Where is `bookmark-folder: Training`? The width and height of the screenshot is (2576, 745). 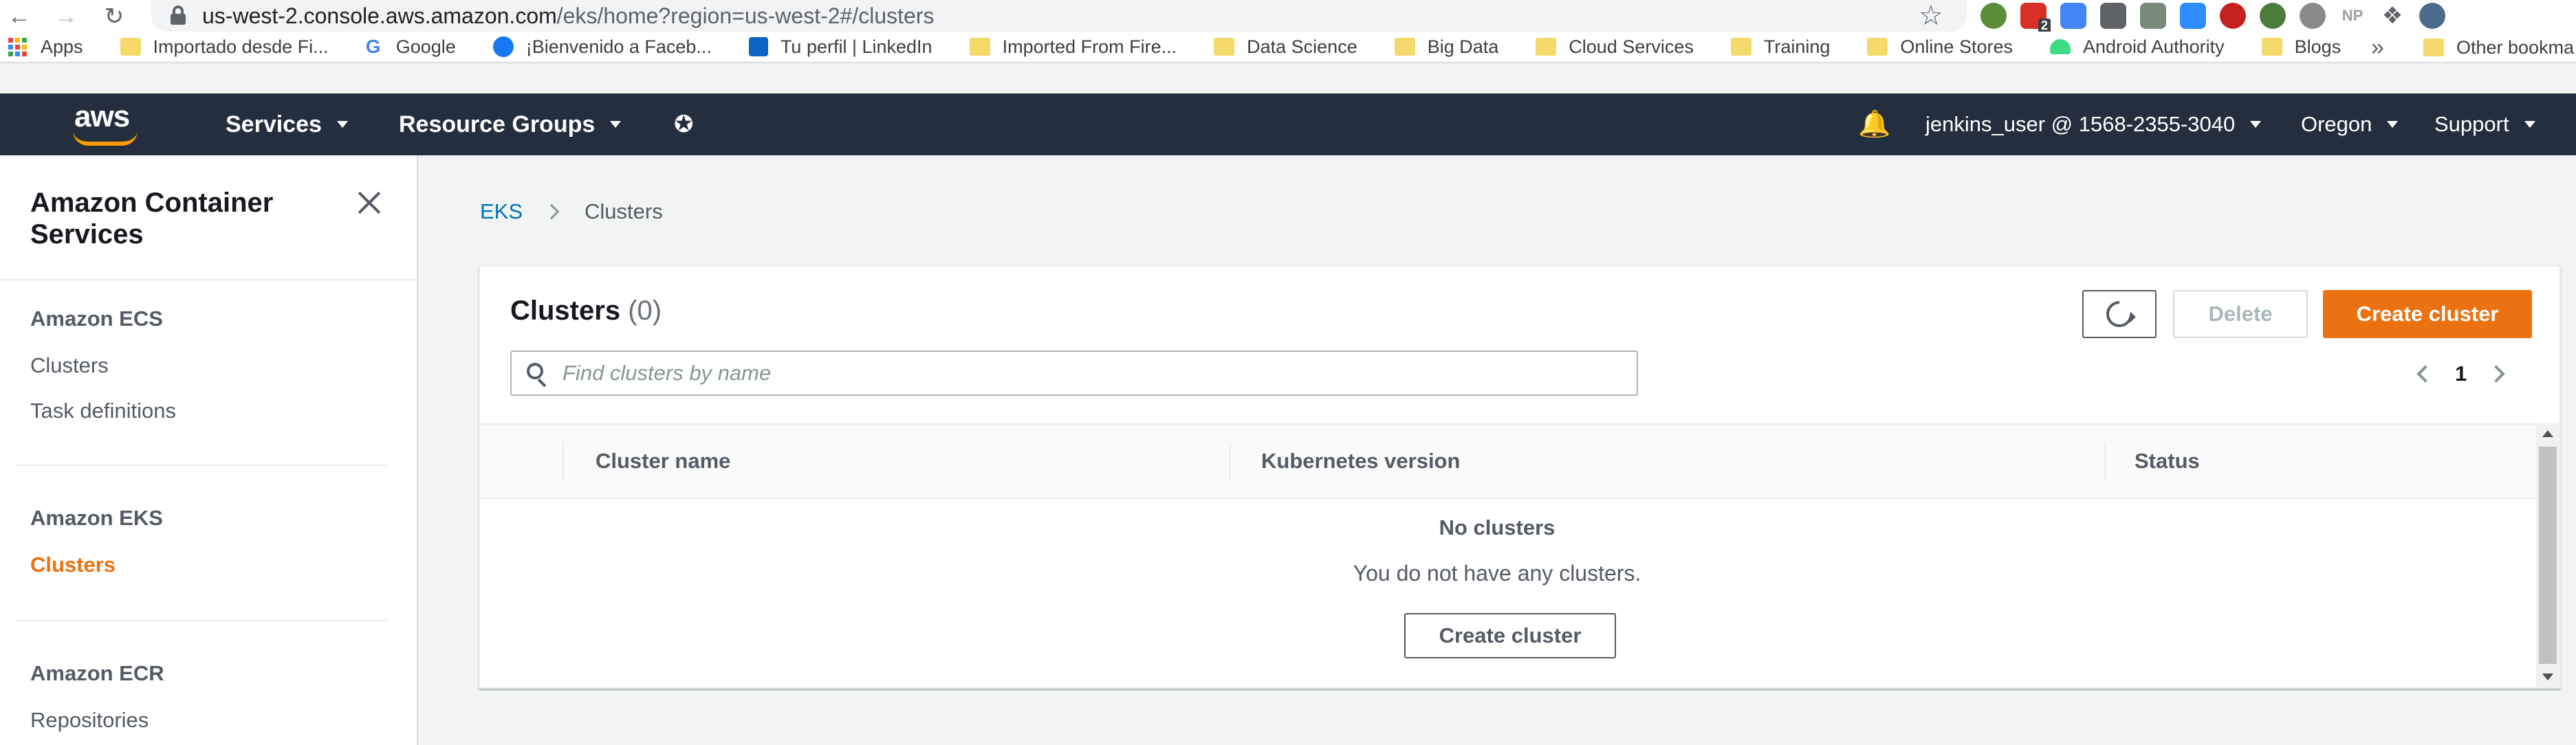
bookmark-folder: Training is located at coordinates (1780, 47).